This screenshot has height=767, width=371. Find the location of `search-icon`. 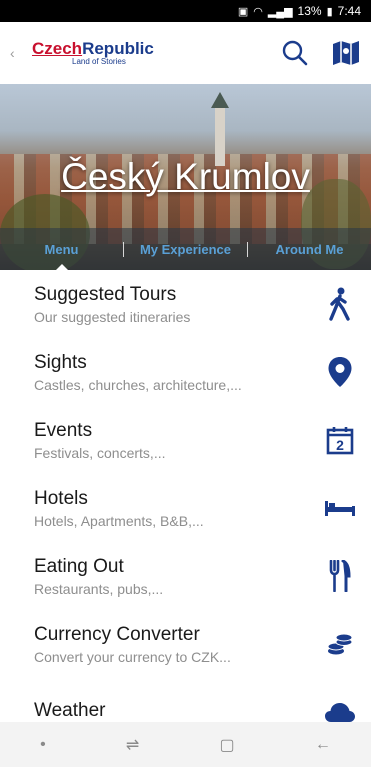

search-icon is located at coordinates (295, 53).